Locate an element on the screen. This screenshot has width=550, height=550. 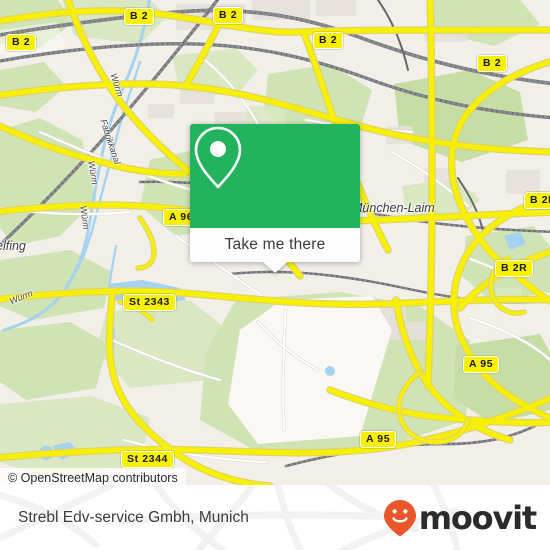
popup-card-footer: Take me there is located at coordinates (275, 250).